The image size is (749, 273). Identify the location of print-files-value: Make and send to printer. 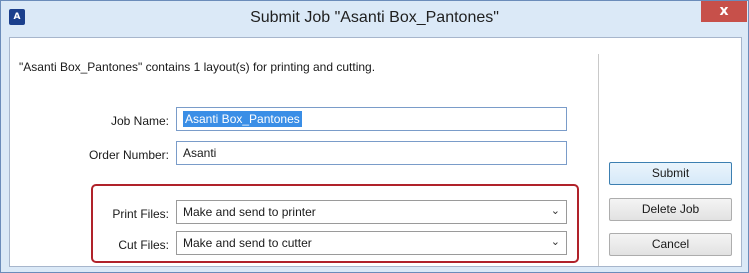
(249, 212).